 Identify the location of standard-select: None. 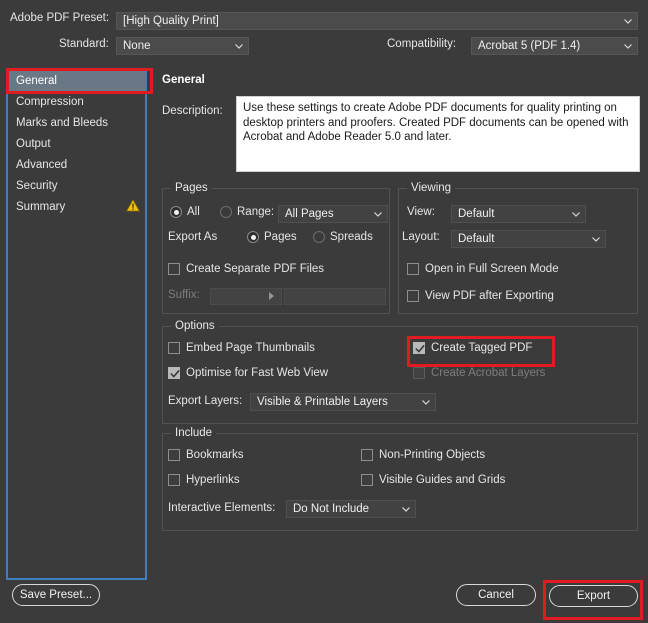
(182, 46).